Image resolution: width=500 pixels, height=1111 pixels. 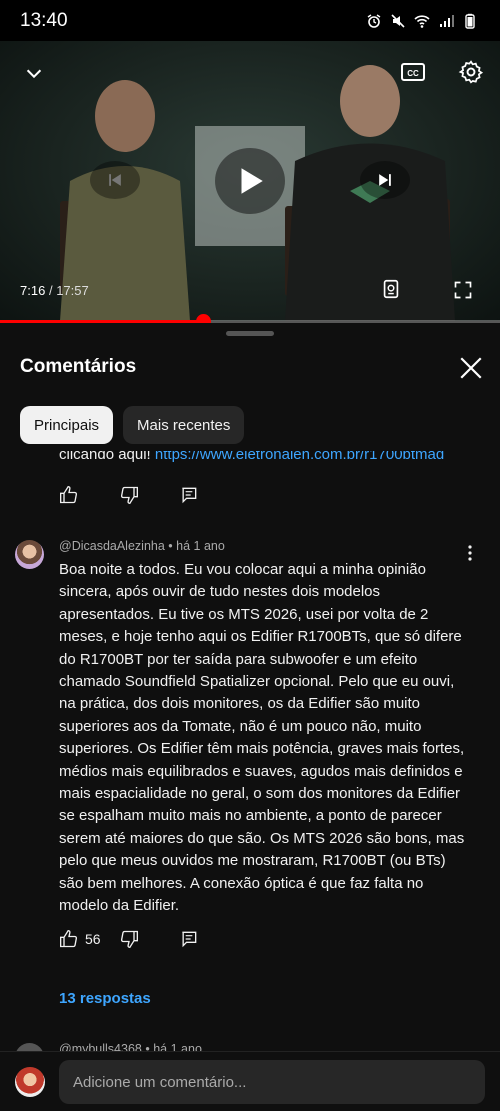 I want to click on comment-author: @mybulls4368, so click(x=100, y=1046).